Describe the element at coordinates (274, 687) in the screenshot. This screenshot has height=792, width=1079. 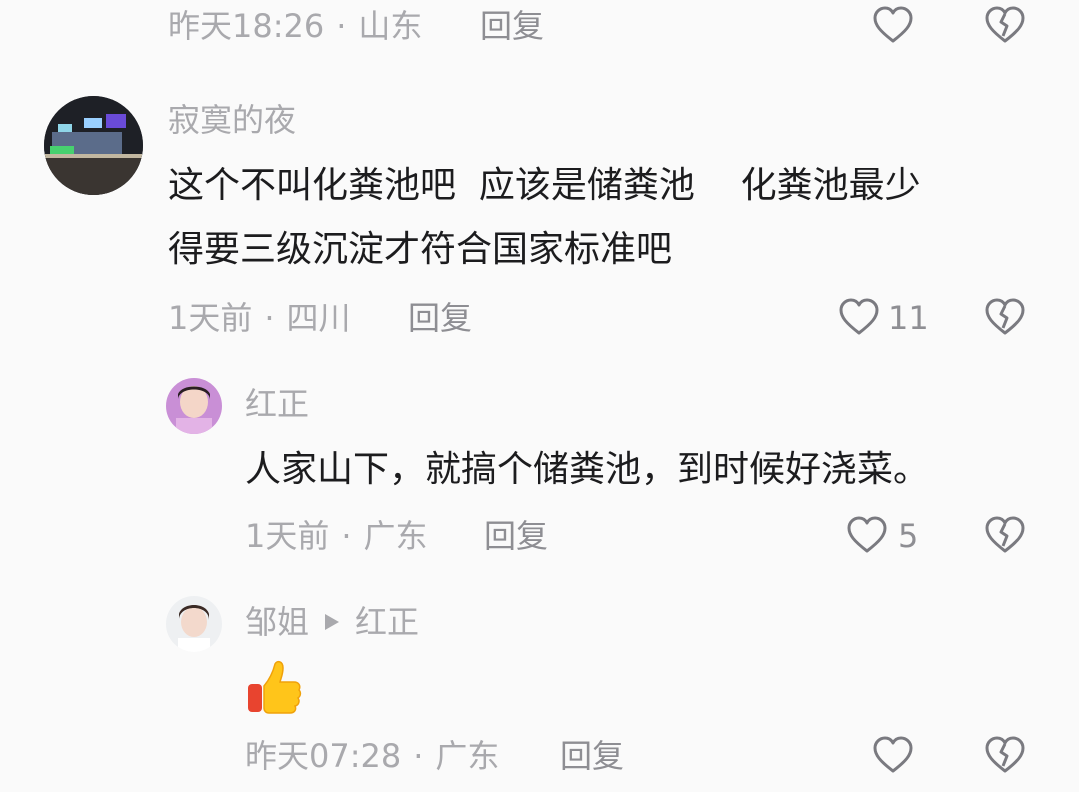
I see `thumbs-up-emoji-icon` at that location.